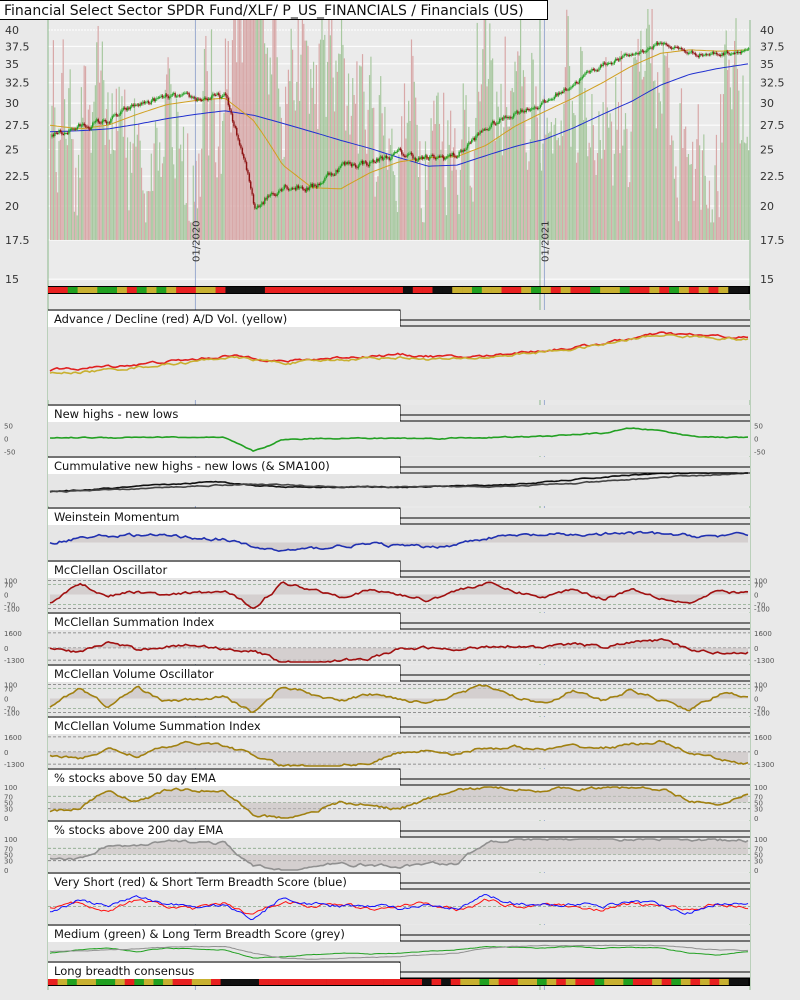 The width and height of the screenshot is (800, 1000). I want to click on panel-label: McClellan Oscillator, so click(224, 570).